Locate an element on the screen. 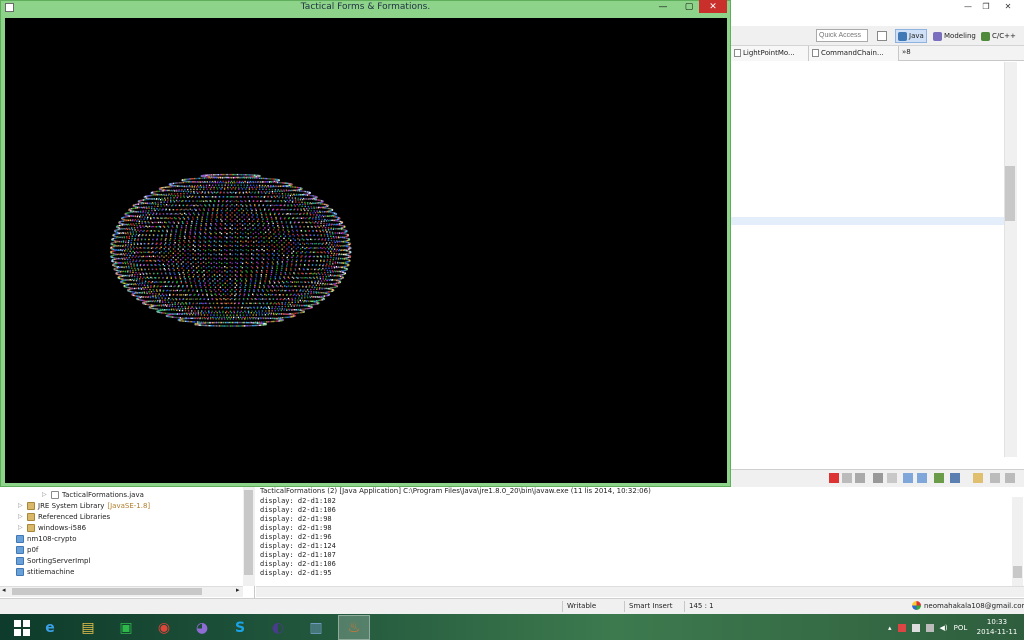 Image resolution: width=1024 pixels, height=640 pixels. console-scroll-thumb is located at coordinates (1017, 572).